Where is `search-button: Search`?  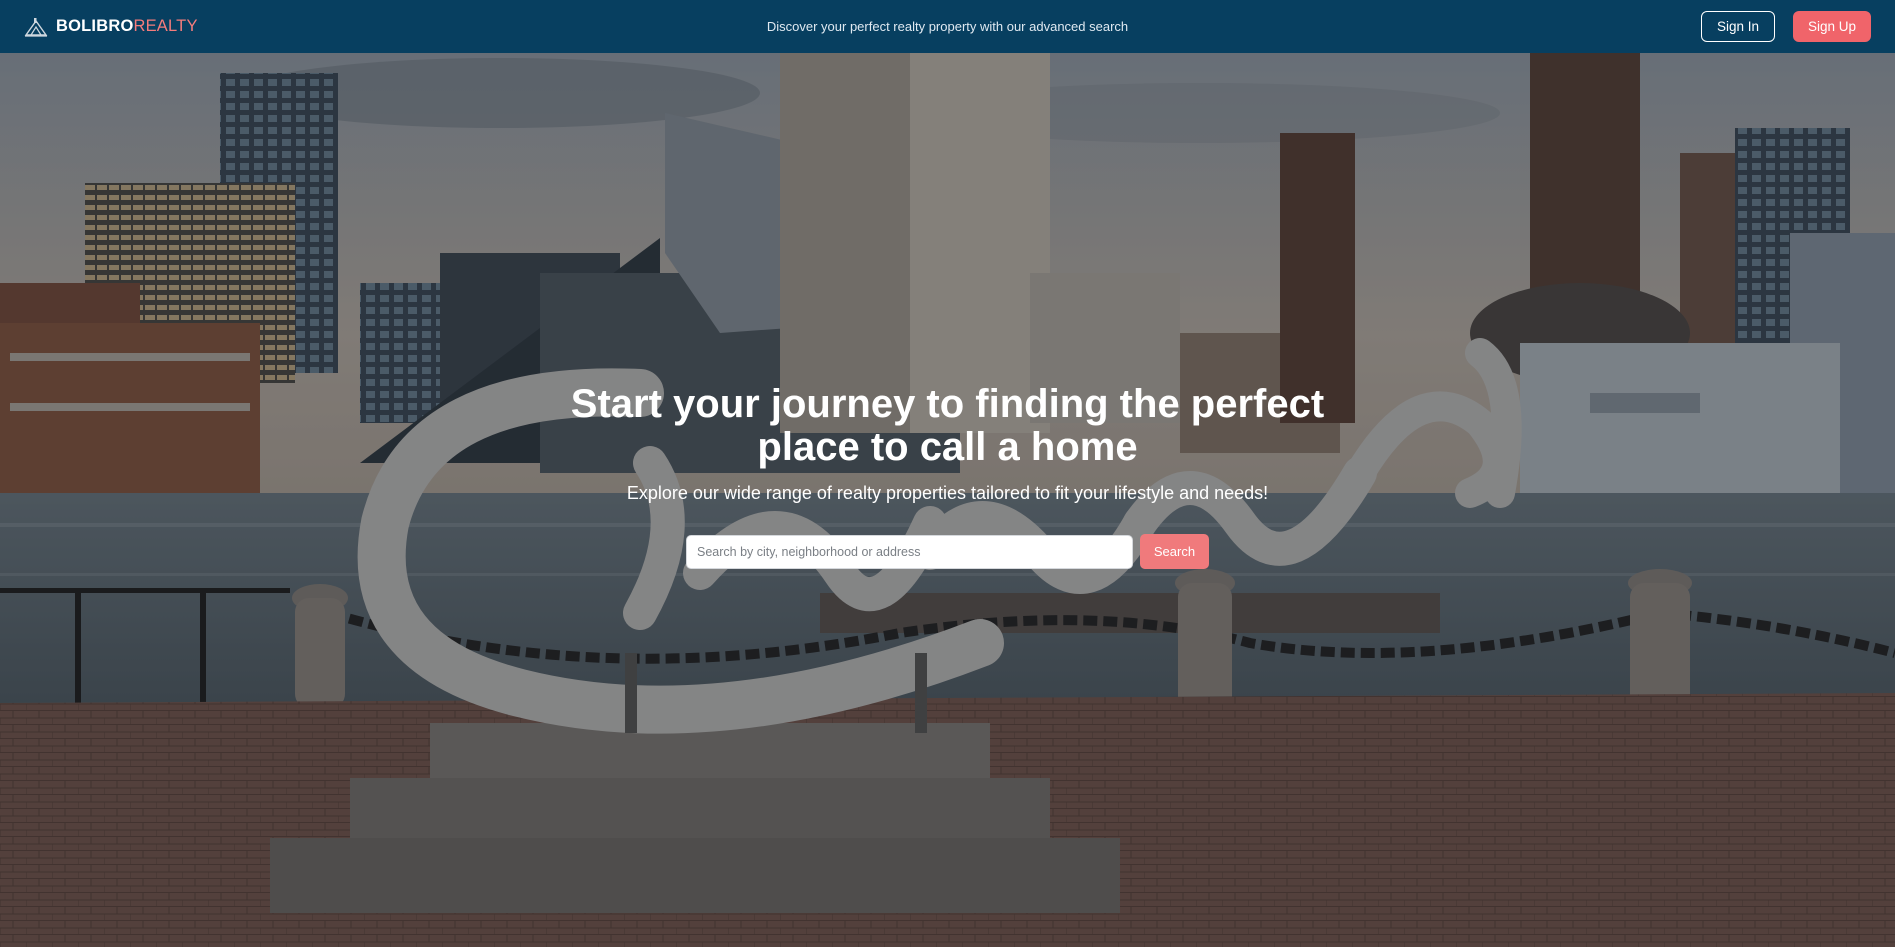
search-button: Search is located at coordinates (1174, 551).